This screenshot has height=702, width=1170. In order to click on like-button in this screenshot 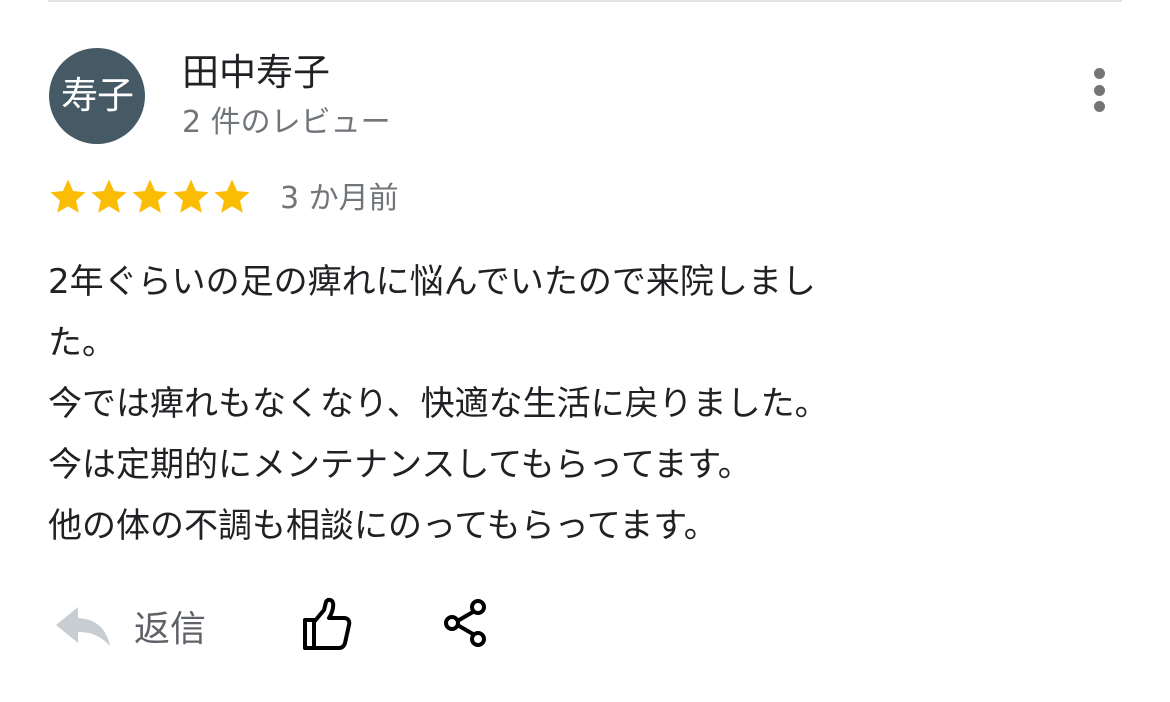, I will do `click(328, 626)`.